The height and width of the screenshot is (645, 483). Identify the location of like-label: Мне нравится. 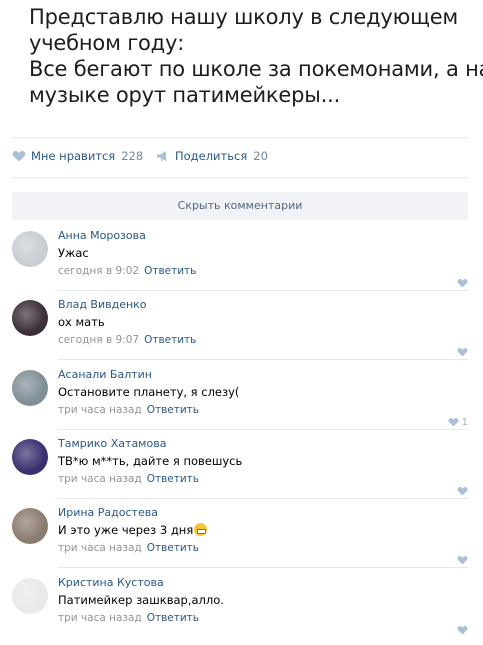
(73, 156).